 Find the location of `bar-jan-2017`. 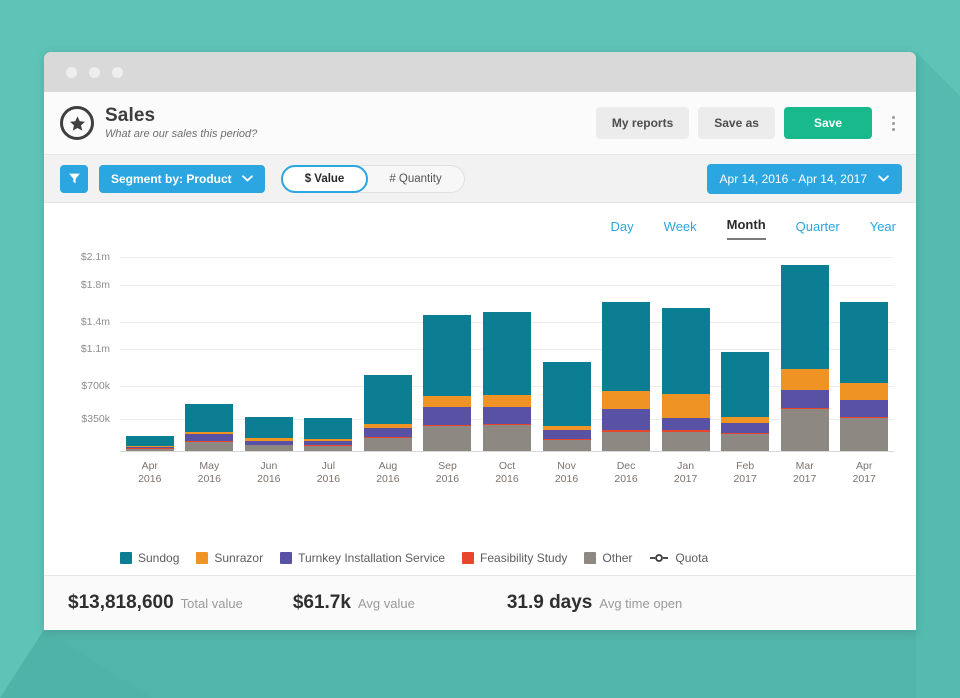

bar-jan-2017 is located at coordinates (685, 379).